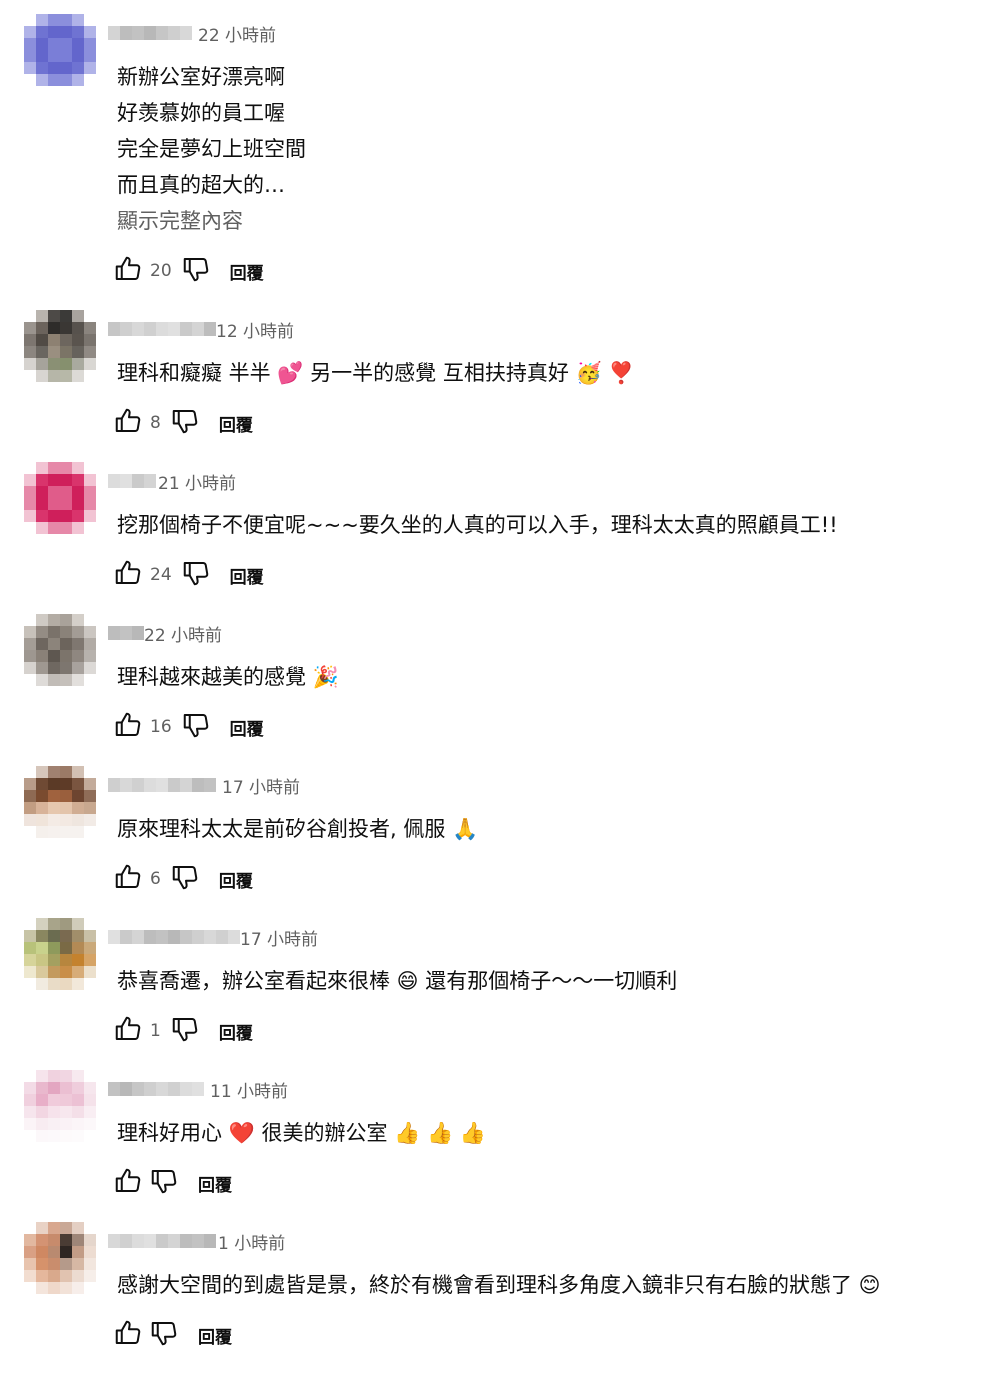  I want to click on comment-actions: 1 回覆, so click(181, 1031).